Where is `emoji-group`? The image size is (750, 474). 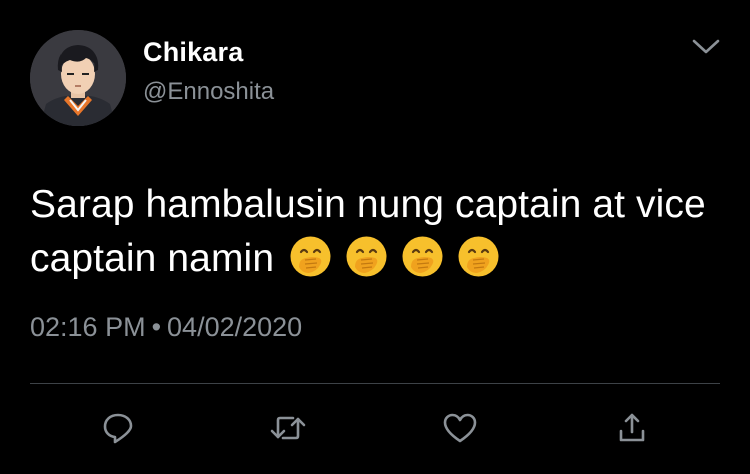
emoji-group is located at coordinates (394, 256).